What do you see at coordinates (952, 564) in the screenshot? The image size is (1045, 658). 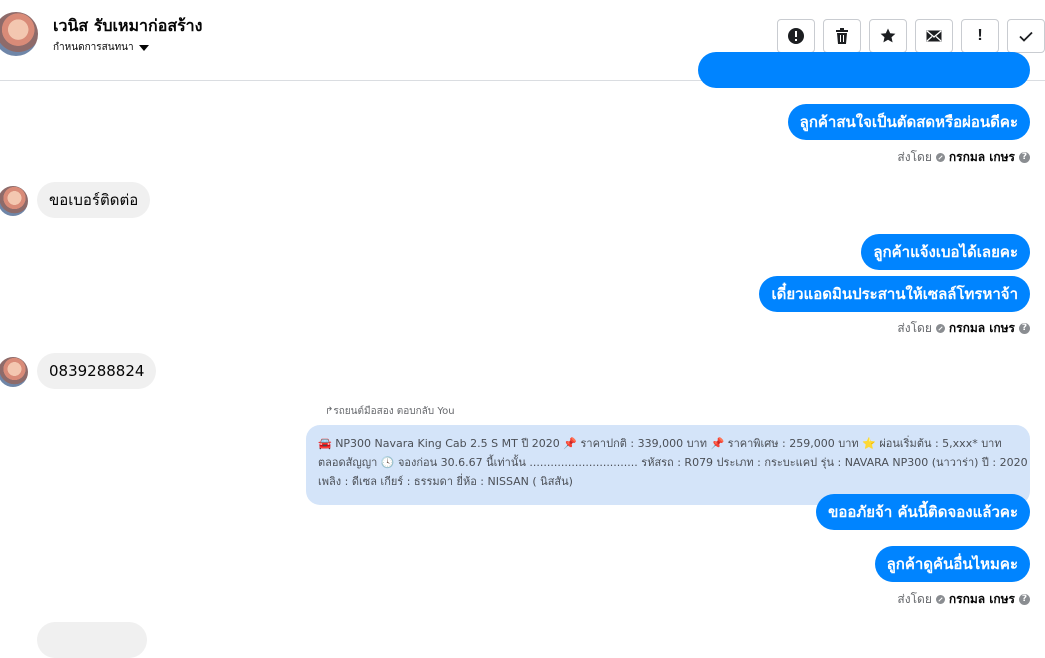 I see `message-bubble-out: ลูกค้าดูคันอื่นไหมคะ` at bounding box center [952, 564].